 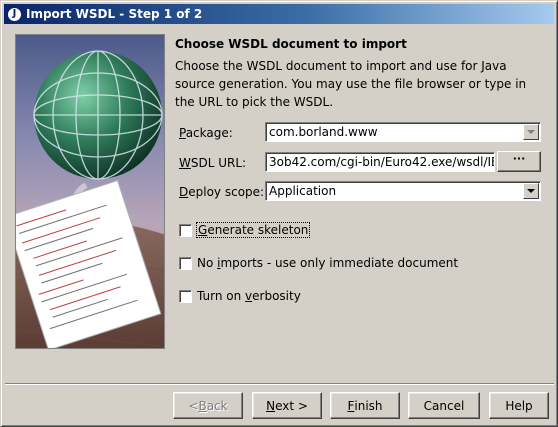 I want to click on no-imports-label: No imports - use only immediate document, so click(x=328, y=263).